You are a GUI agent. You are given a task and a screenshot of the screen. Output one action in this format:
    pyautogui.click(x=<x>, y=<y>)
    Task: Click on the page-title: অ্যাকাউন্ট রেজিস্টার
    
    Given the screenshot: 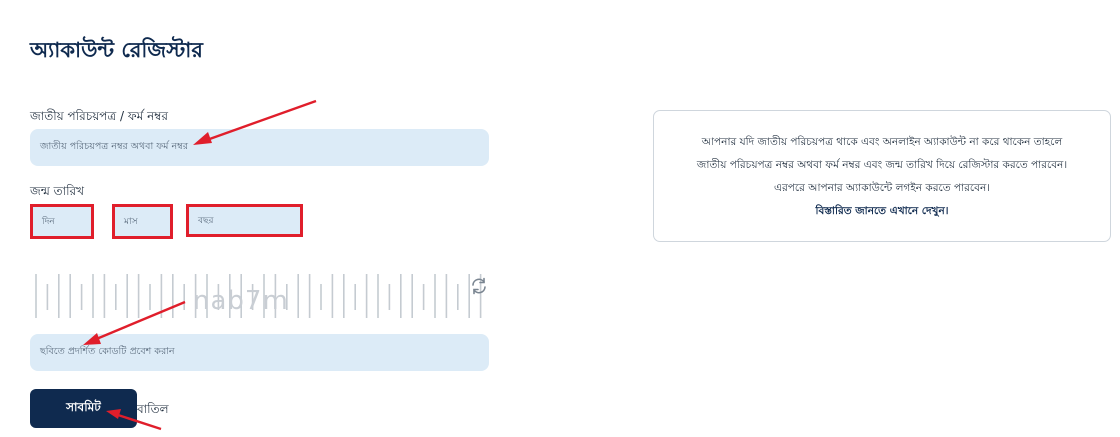 What is the action you would take?
    pyautogui.click(x=116, y=50)
    